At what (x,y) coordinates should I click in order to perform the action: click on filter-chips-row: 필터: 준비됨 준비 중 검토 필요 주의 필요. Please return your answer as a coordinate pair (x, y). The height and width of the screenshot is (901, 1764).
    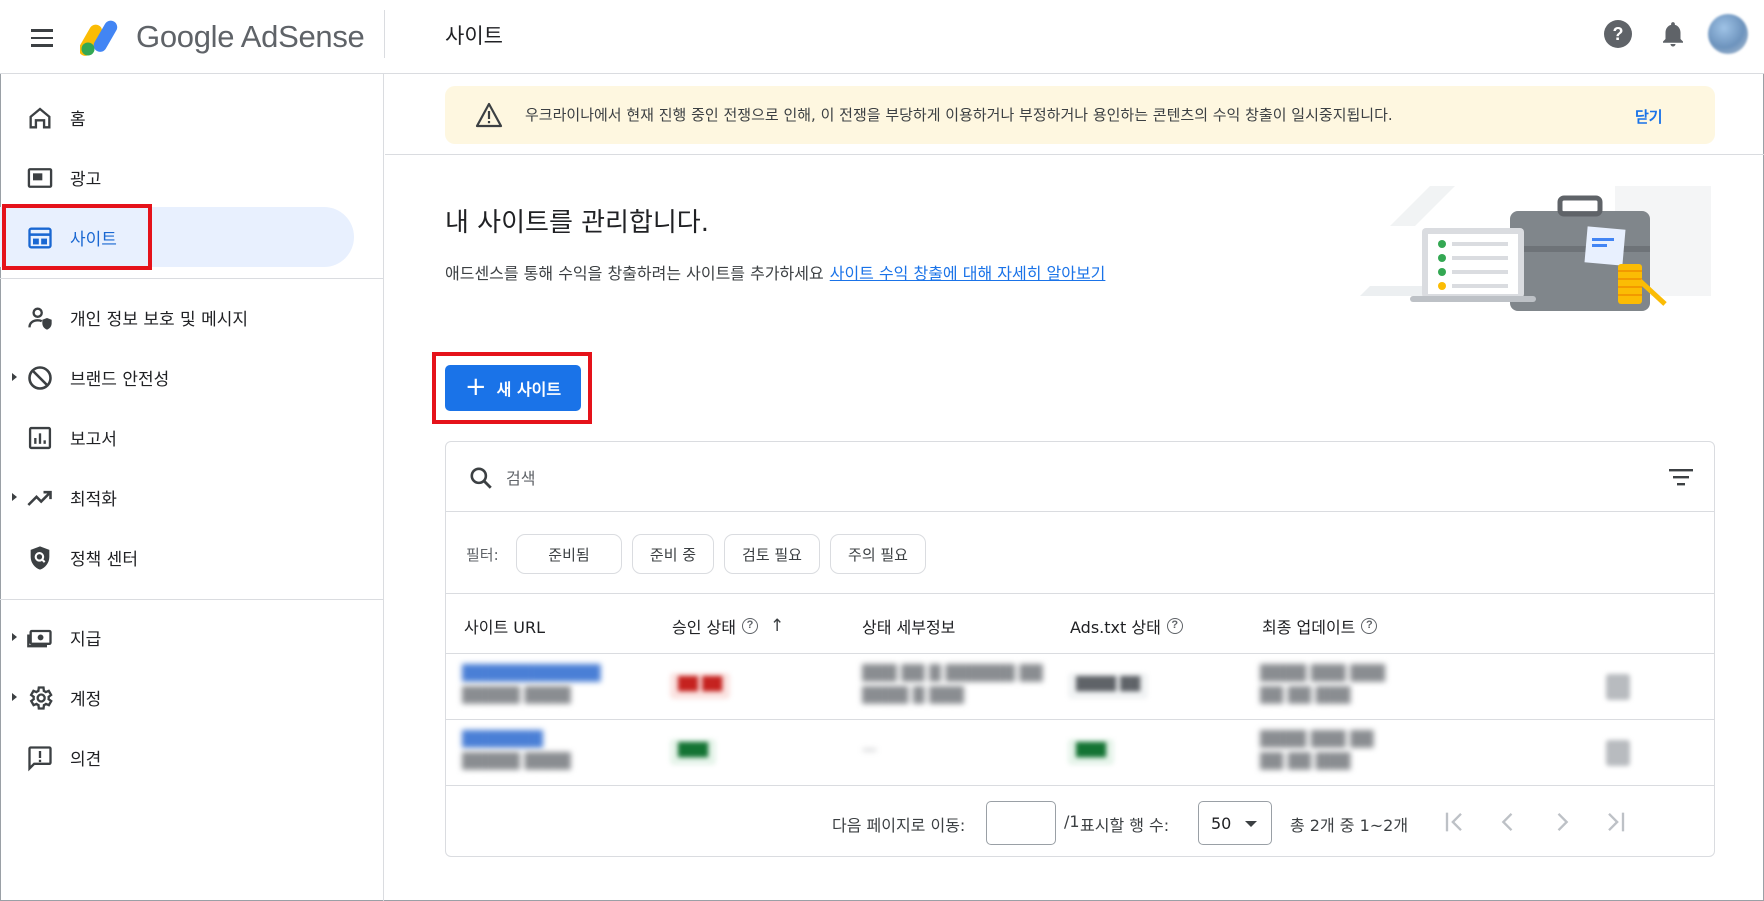
    Looking at the image, I should click on (1080, 553).